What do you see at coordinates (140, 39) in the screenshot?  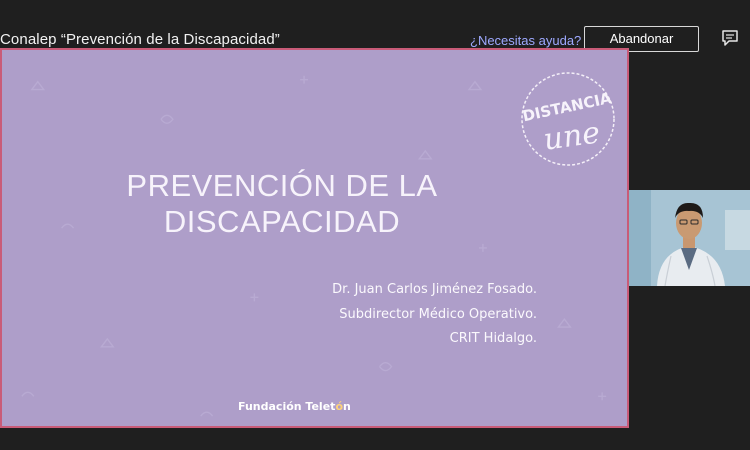 I see `meeting-title: Conalep “Prevención de la Discapacidad”` at bounding box center [140, 39].